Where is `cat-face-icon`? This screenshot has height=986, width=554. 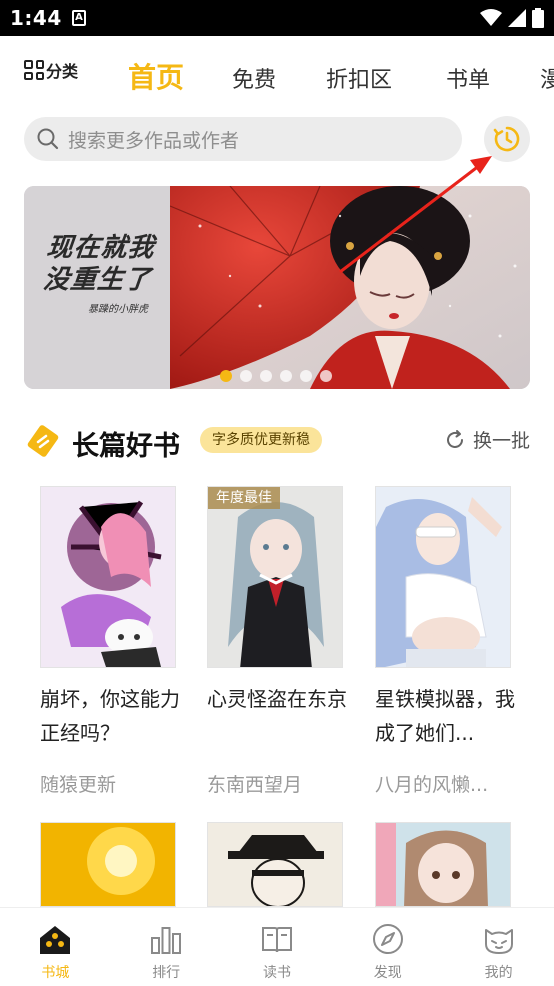 cat-face-icon is located at coordinates (498, 941).